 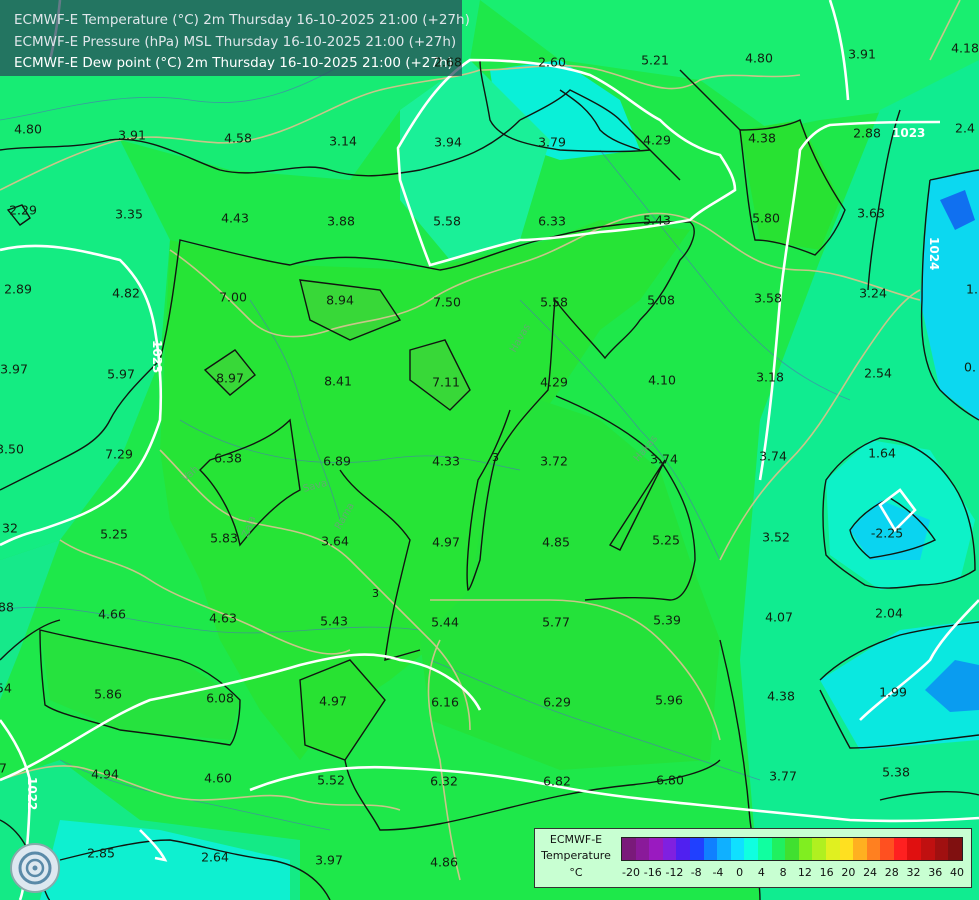 I want to click on temperature-value: 3.58, so click(x=768, y=298).